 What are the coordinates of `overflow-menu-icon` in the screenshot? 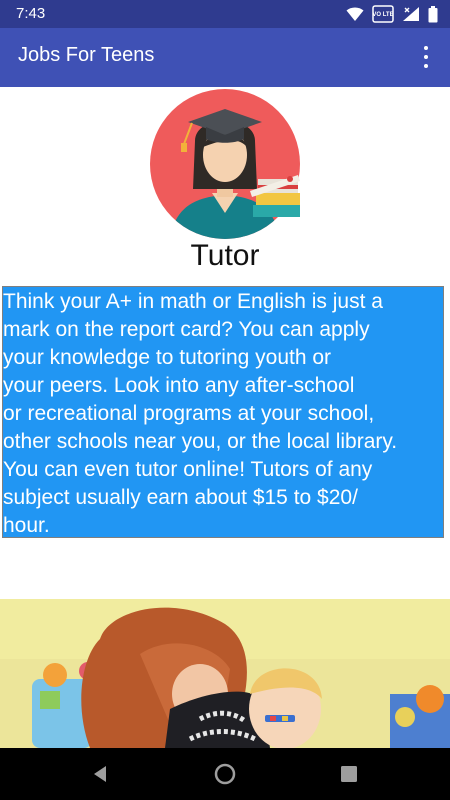 It's located at (426, 57).